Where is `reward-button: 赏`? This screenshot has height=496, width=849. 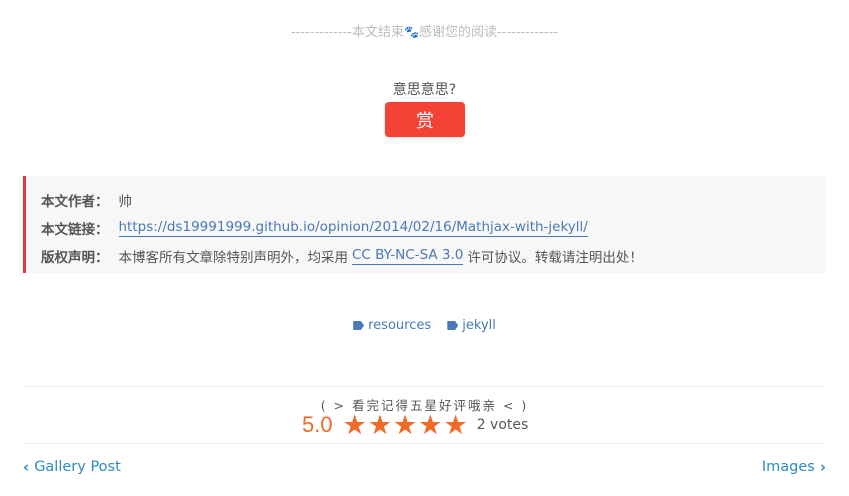 reward-button: 赏 is located at coordinates (425, 119).